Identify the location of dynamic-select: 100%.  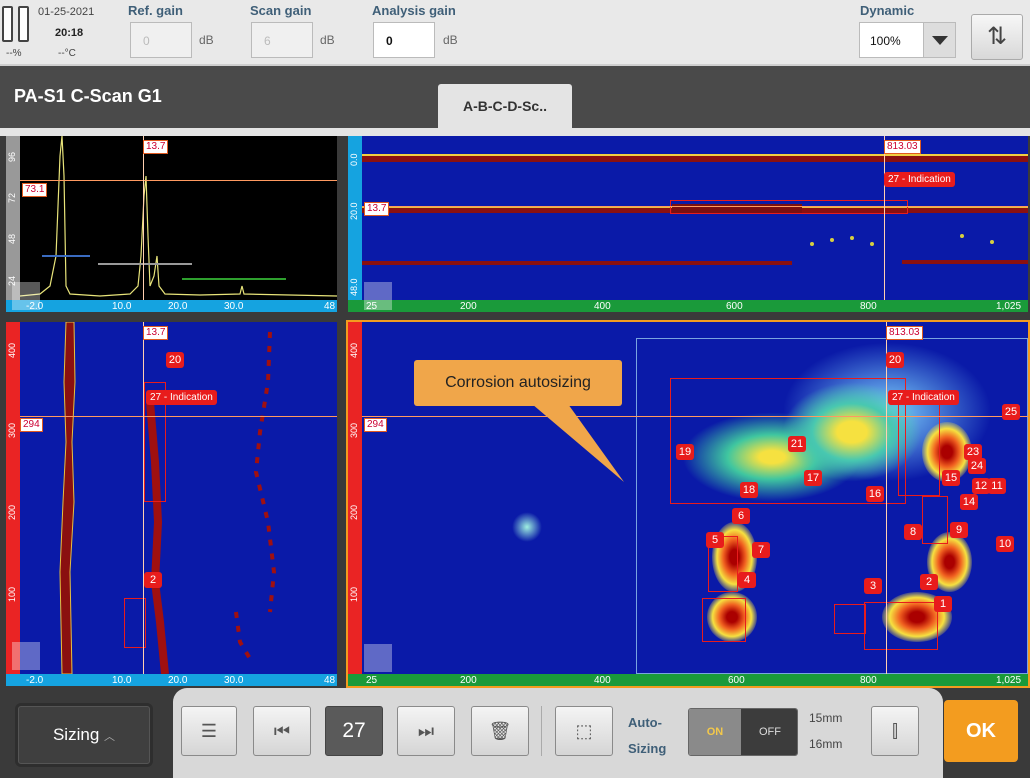
(907, 40).